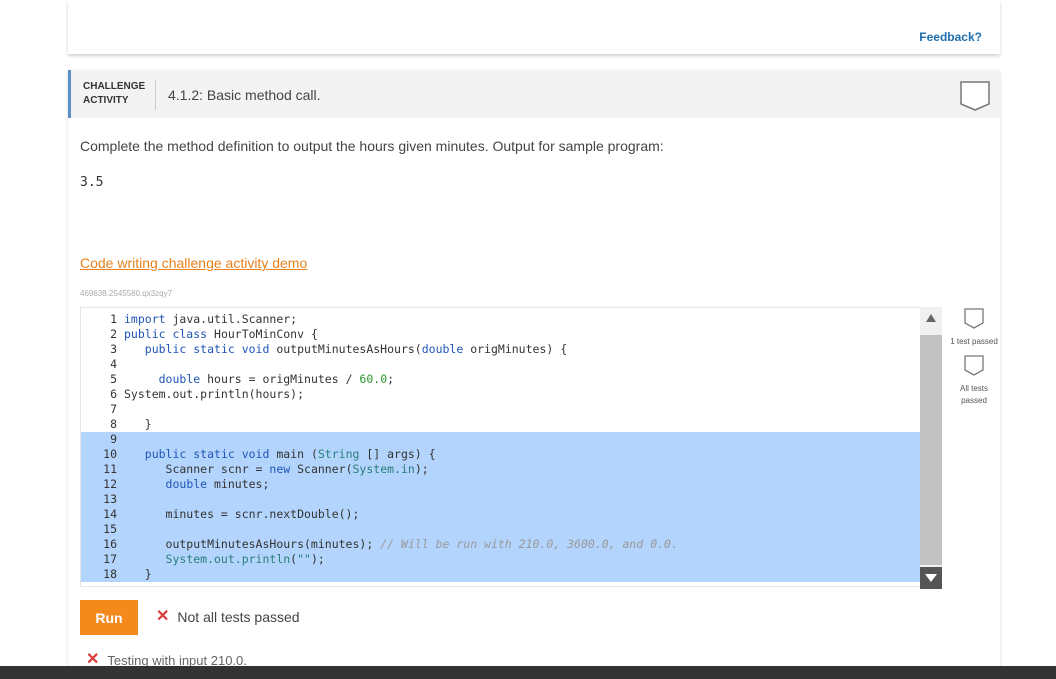 Image resolution: width=1056 pixels, height=679 pixels. Describe the element at coordinates (974, 318) in the screenshot. I see `one-test-shield-icon` at that location.